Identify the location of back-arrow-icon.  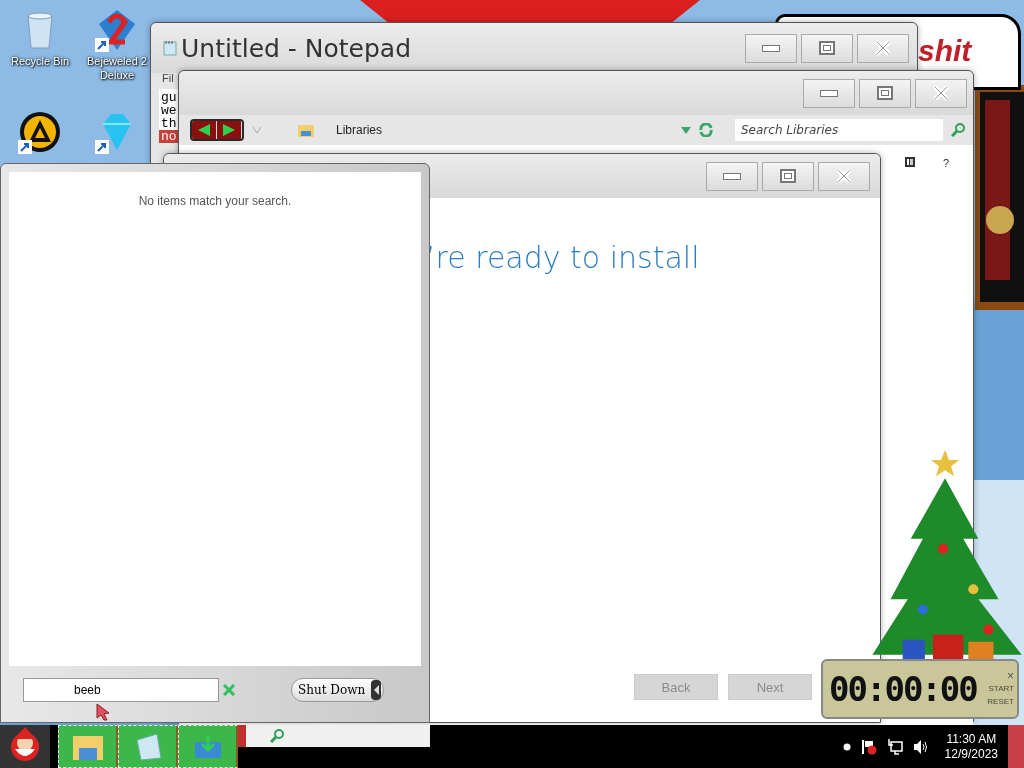
(204, 130).